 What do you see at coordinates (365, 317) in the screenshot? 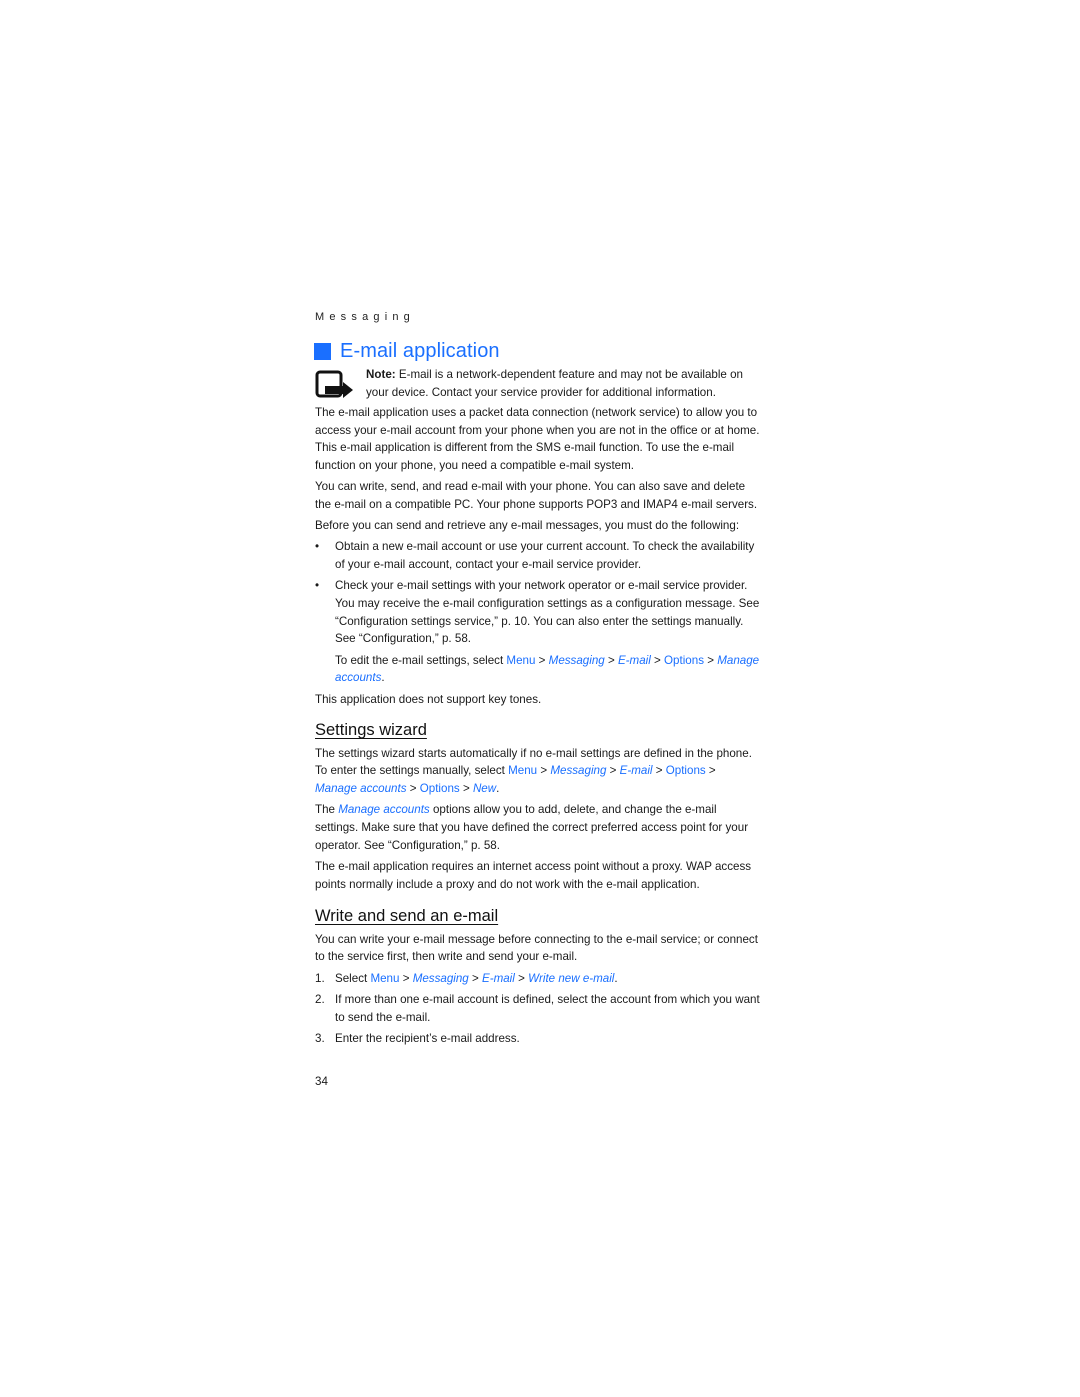
I see `section-header: Messaging` at bounding box center [365, 317].